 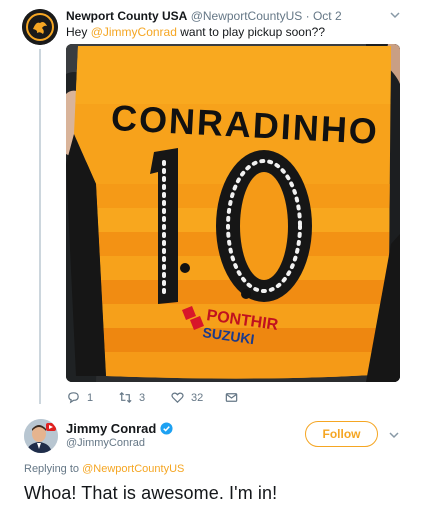 I want to click on newport-avatar, so click(x=40, y=27).